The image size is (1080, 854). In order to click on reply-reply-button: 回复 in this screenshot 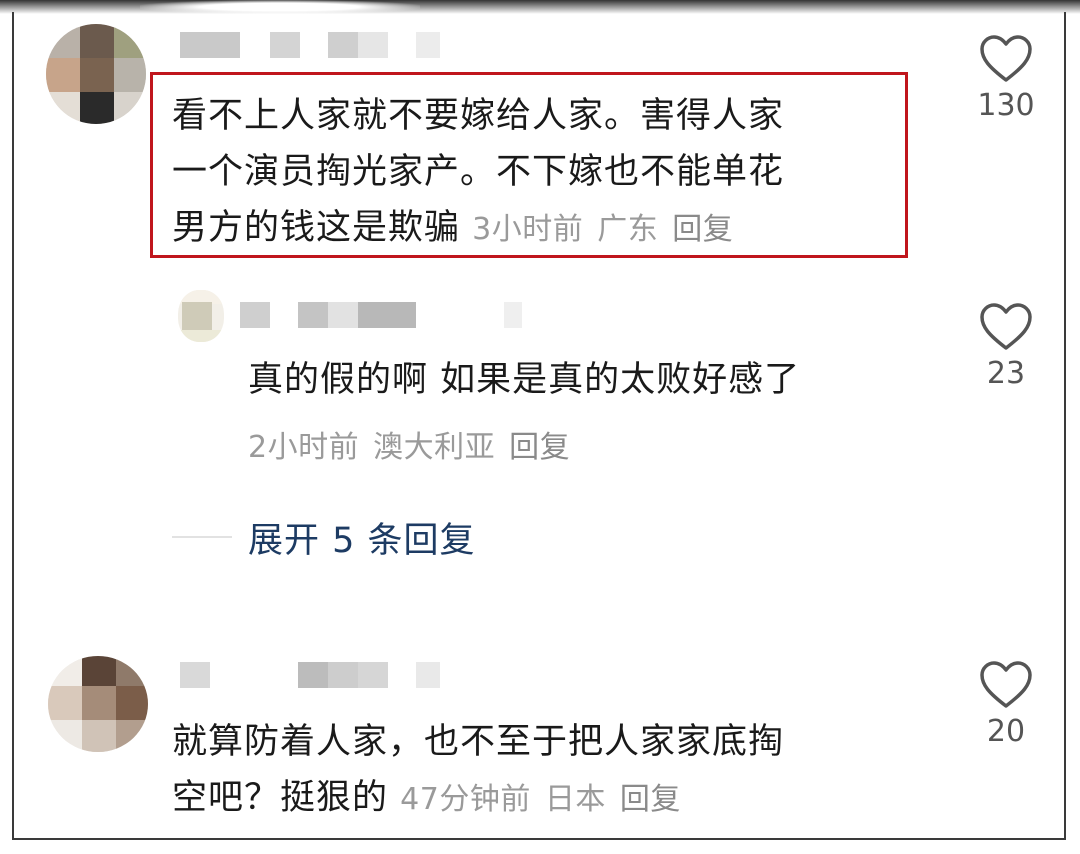, I will do `click(539, 447)`.